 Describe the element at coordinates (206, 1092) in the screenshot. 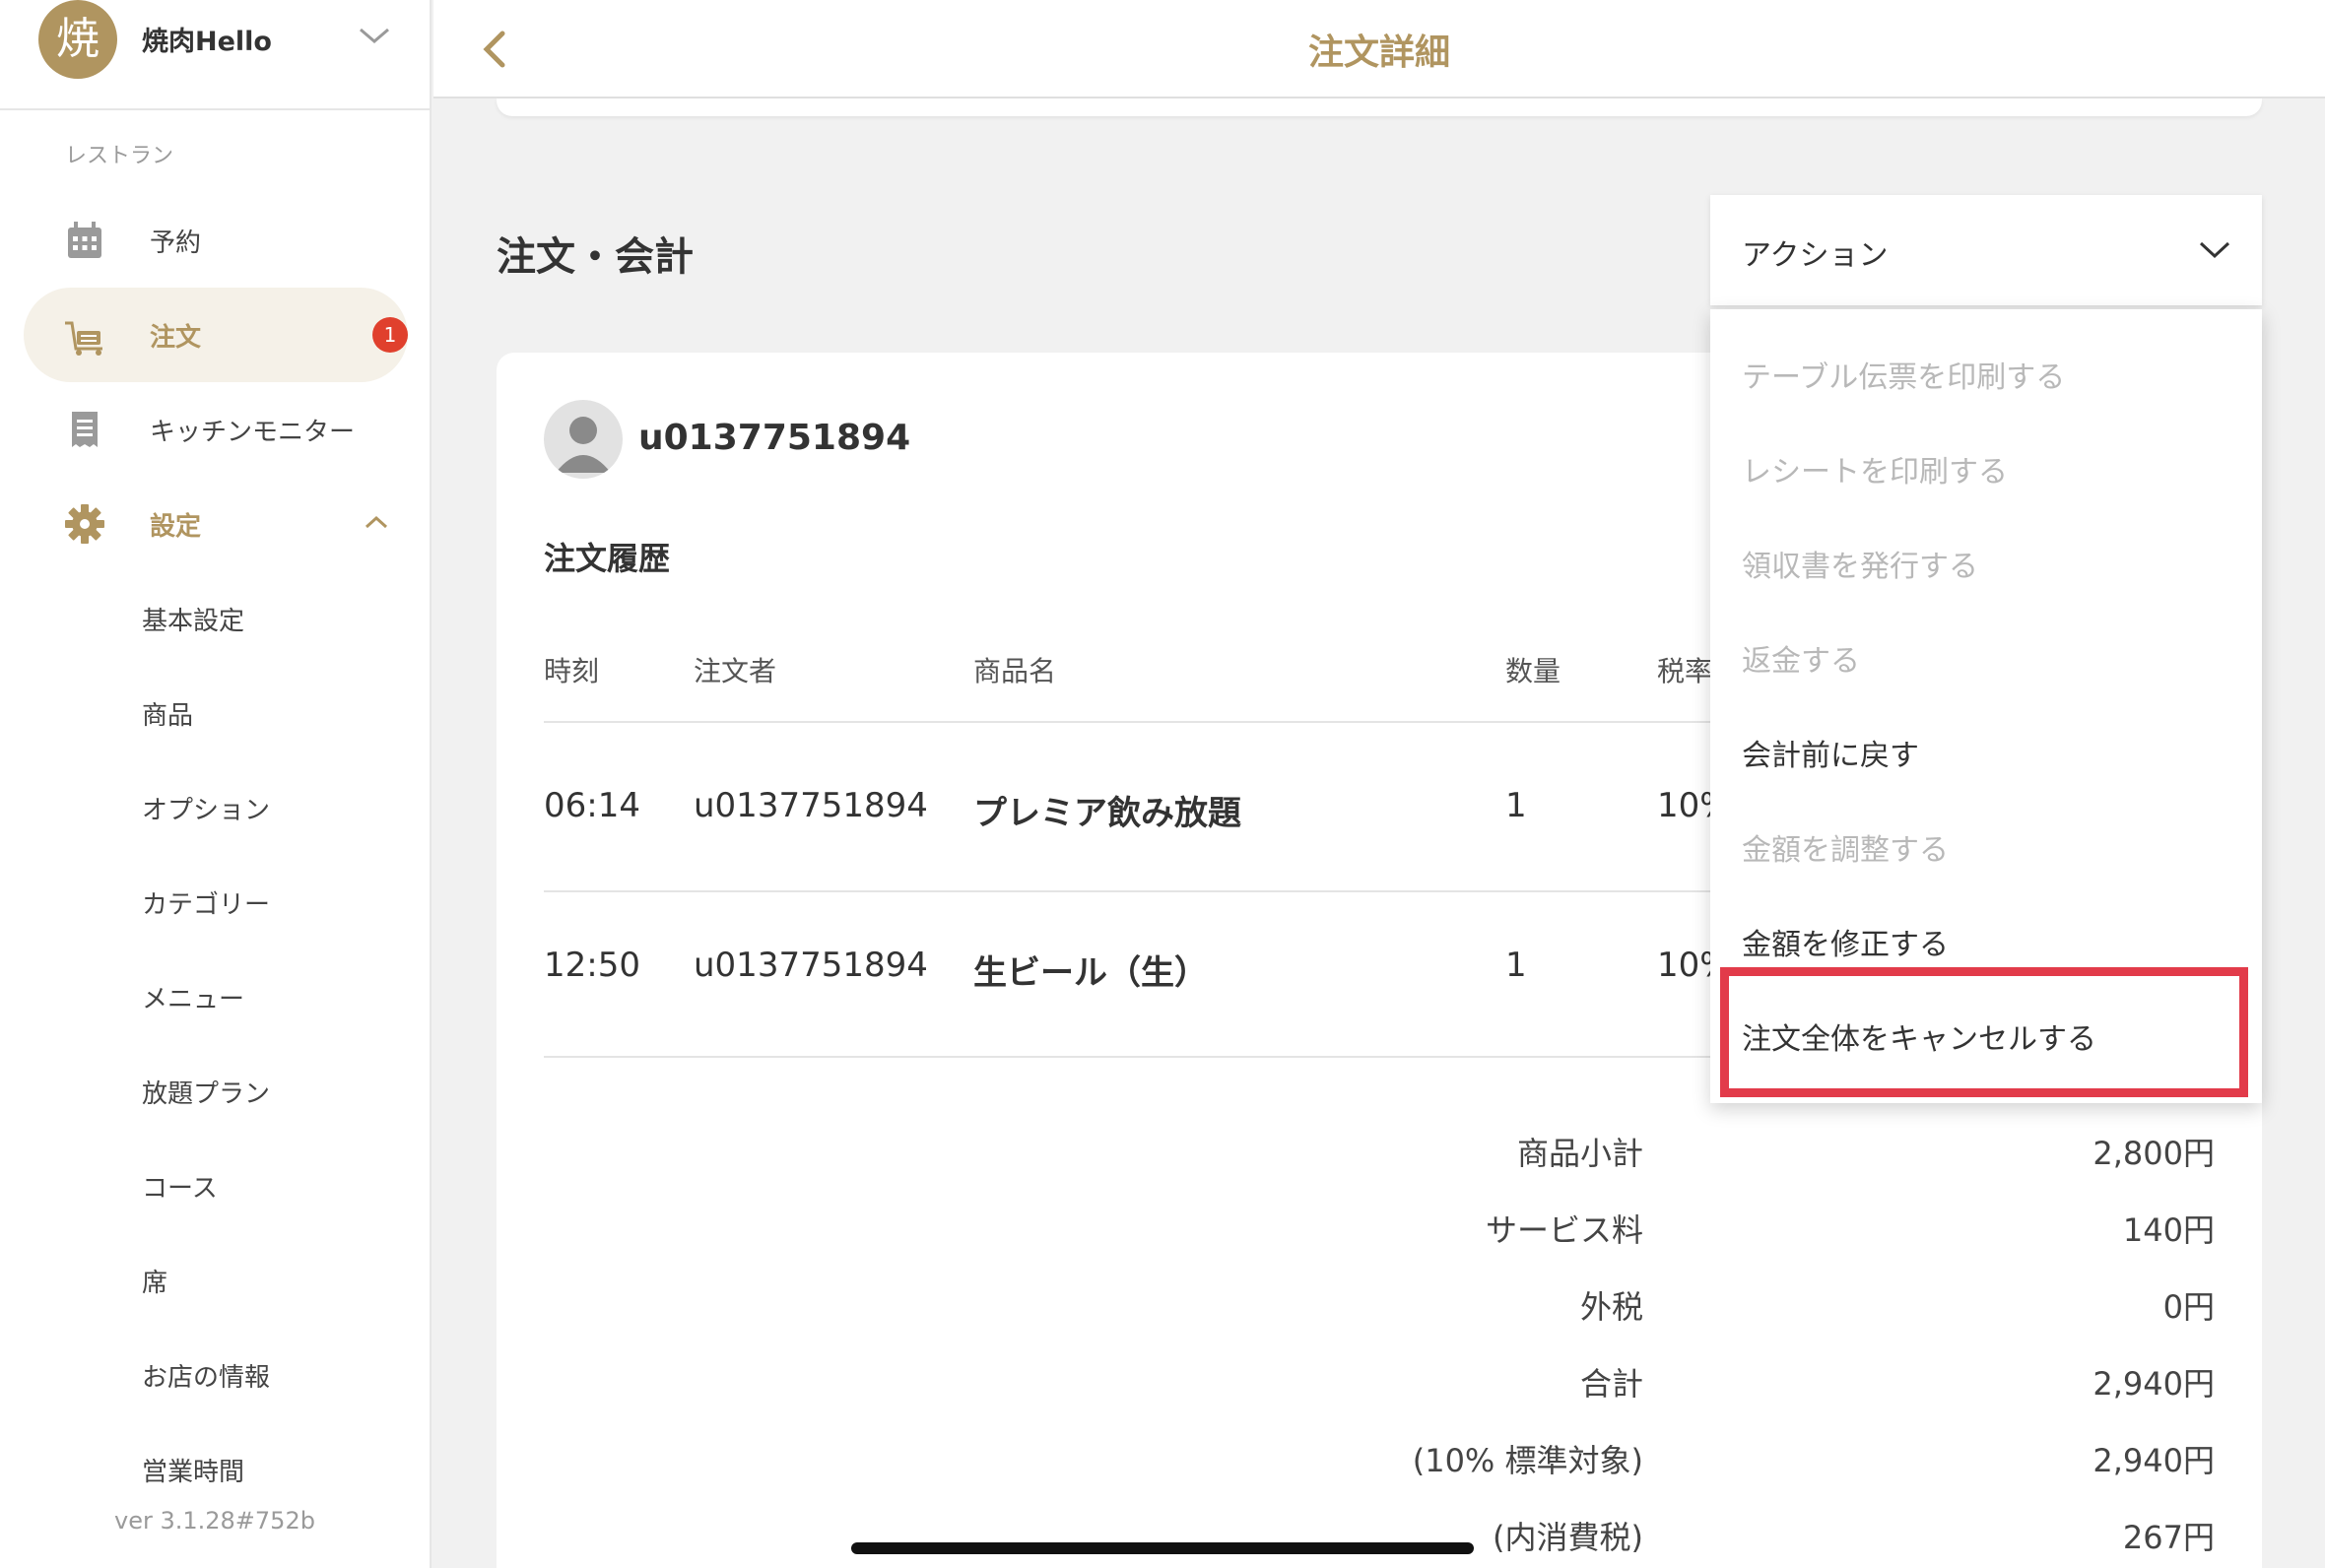

I see `sidebar-subitem-unlimited-plans: 放題プラン` at that location.